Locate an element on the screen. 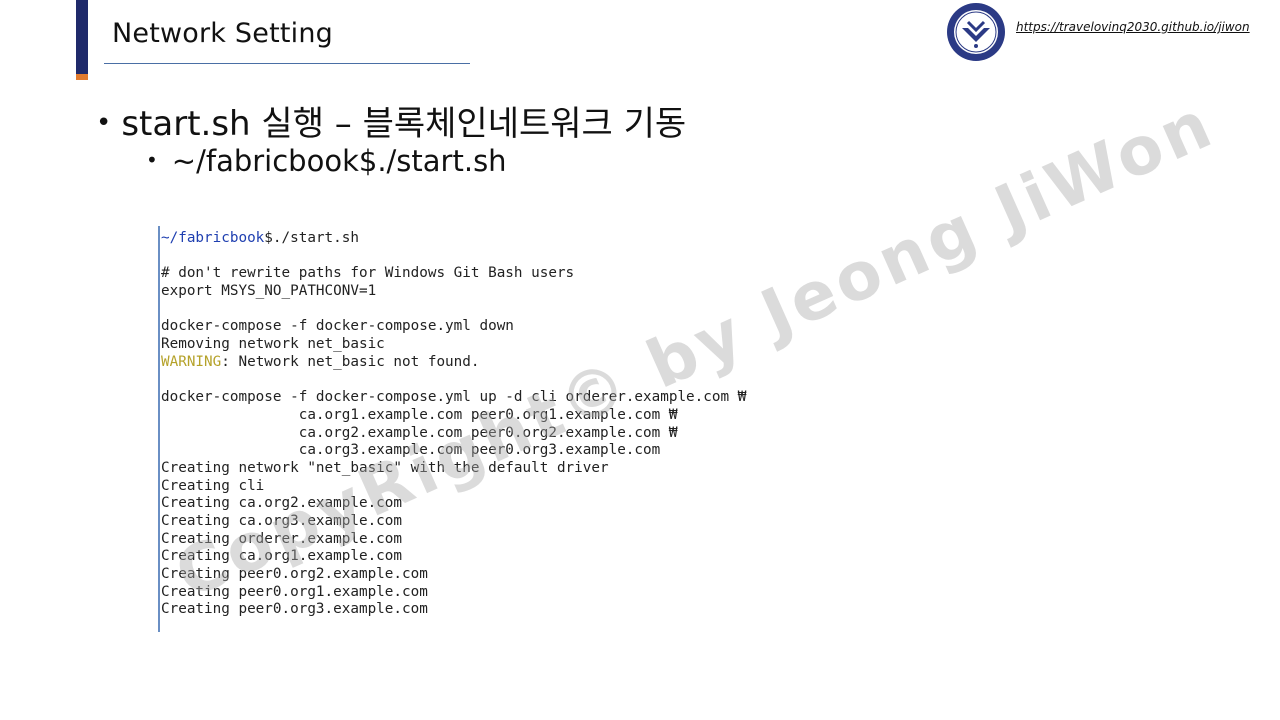 This screenshot has height=720, width=1280. title-underline is located at coordinates (287, 63).